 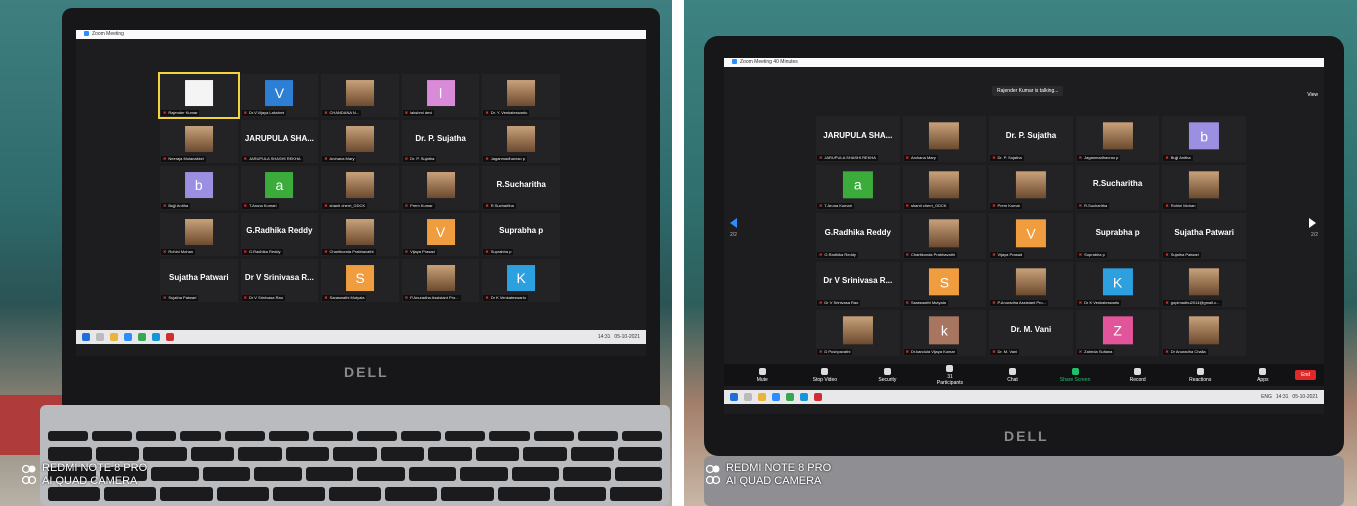 What do you see at coordinates (1314, 235) in the screenshot?
I see `page-indicator-right: 2/2` at bounding box center [1314, 235].